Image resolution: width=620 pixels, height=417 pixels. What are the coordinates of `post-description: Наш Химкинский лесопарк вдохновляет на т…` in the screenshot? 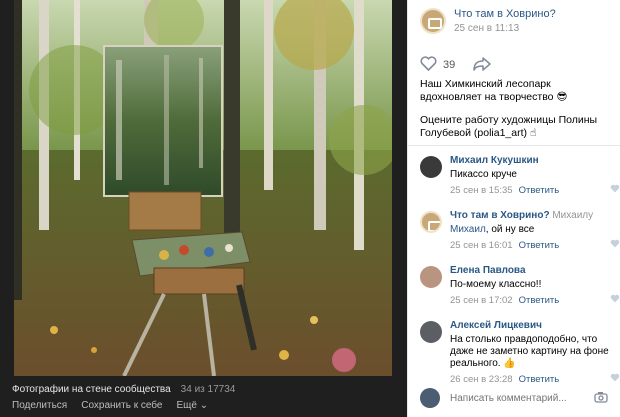 It's located at (515, 109).